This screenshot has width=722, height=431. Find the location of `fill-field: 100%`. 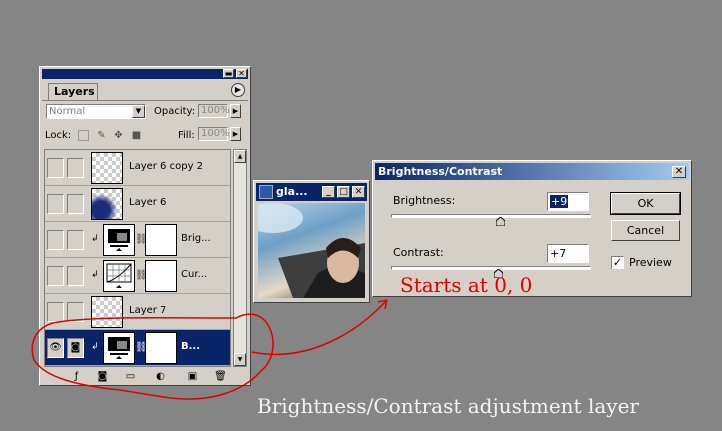

fill-field: 100% is located at coordinates (214, 134).